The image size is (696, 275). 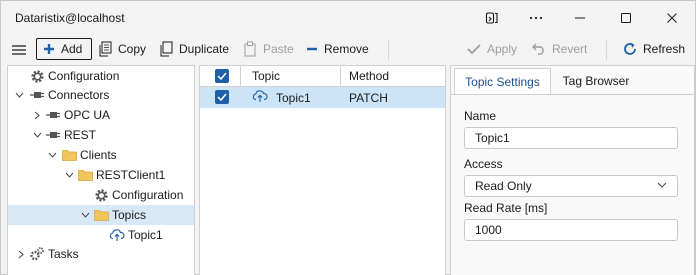 I want to click on snap-layout-button, so click(x=492, y=18).